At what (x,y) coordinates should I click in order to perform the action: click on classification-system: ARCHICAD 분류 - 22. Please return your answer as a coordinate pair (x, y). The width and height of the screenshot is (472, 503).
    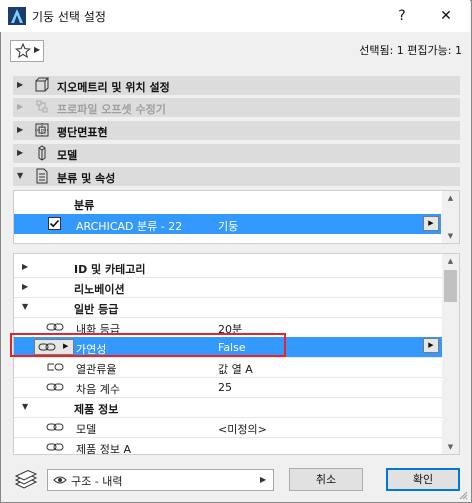
    Looking at the image, I should click on (129, 226).